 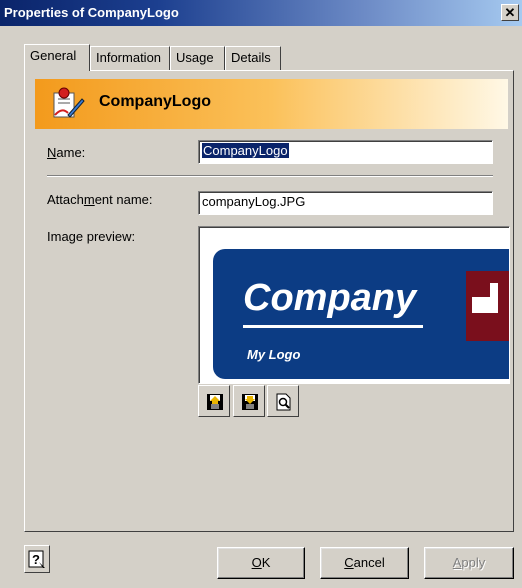 What do you see at coordinates (333, 326) in the screenshot?
I see `logo-underline` at bounding box center [333, 326].